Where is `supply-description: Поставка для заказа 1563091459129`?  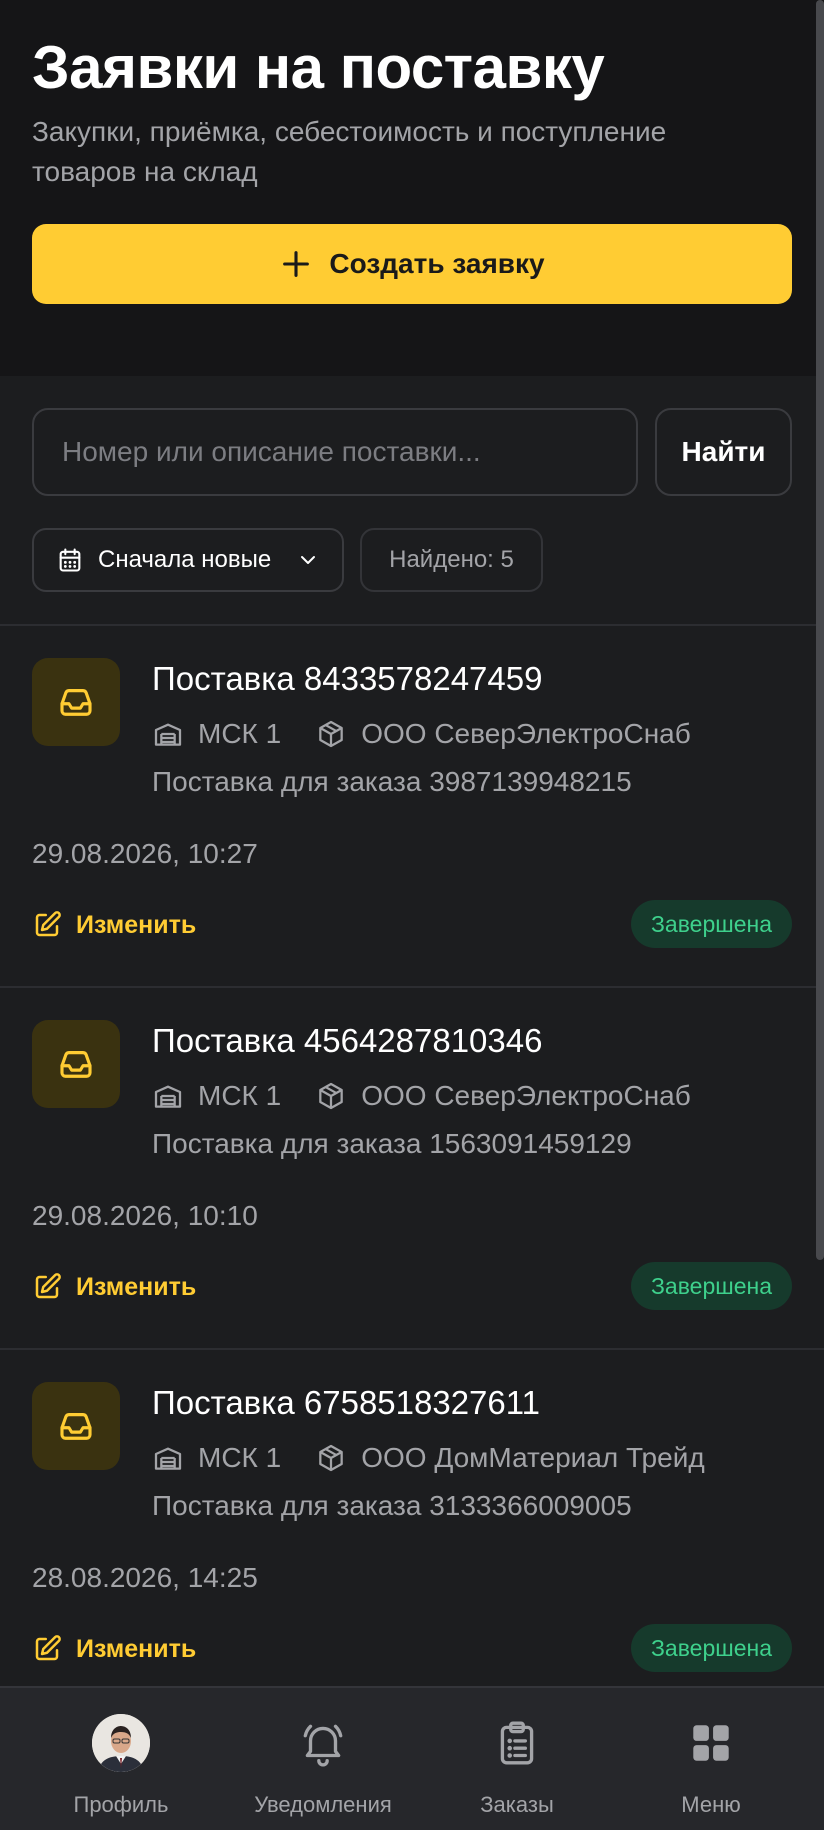 supply-description: Поставка для заказа 1563091459129 is located at coordinates (392, 1143).